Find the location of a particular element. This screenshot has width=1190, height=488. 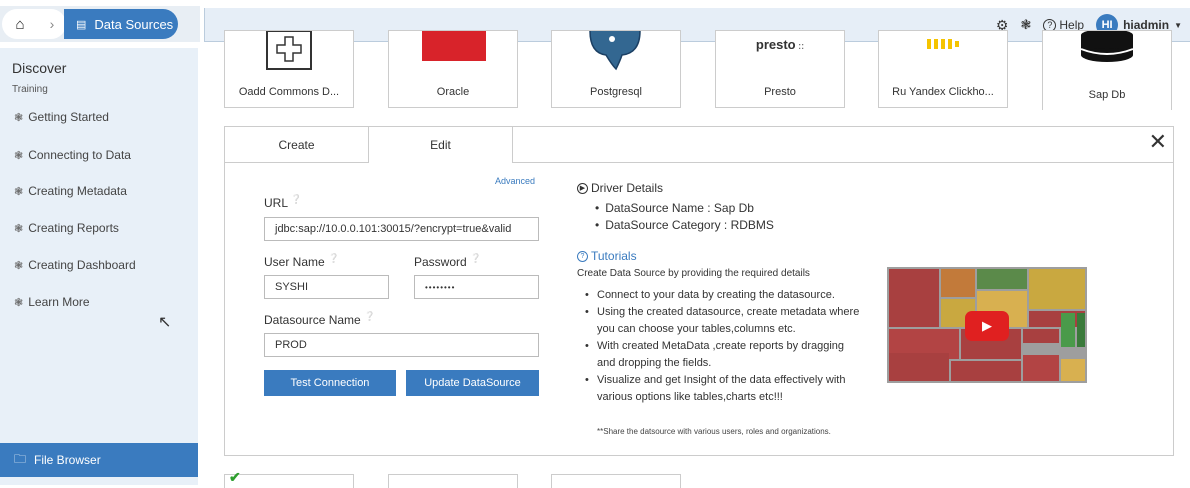

caret-down-icon: ▼ is located at coordinates (1178, 25).